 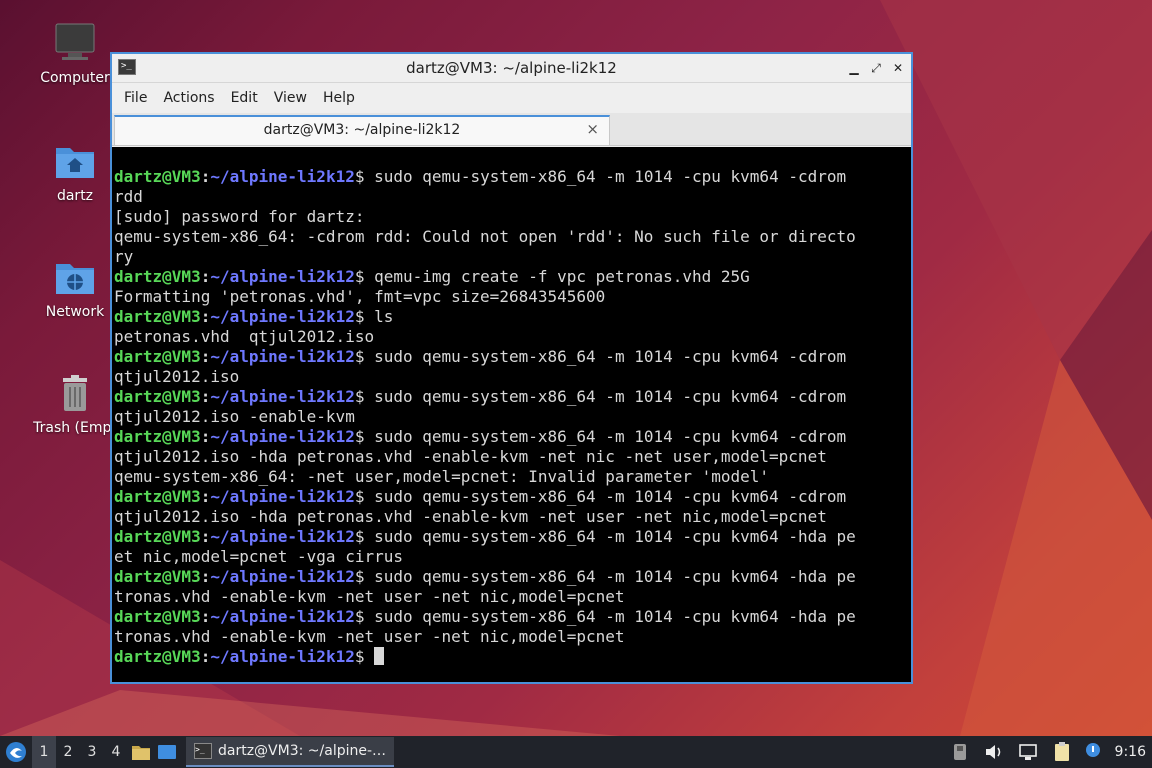 I want to click on close-button: ✕, so click(x=898, y=68).